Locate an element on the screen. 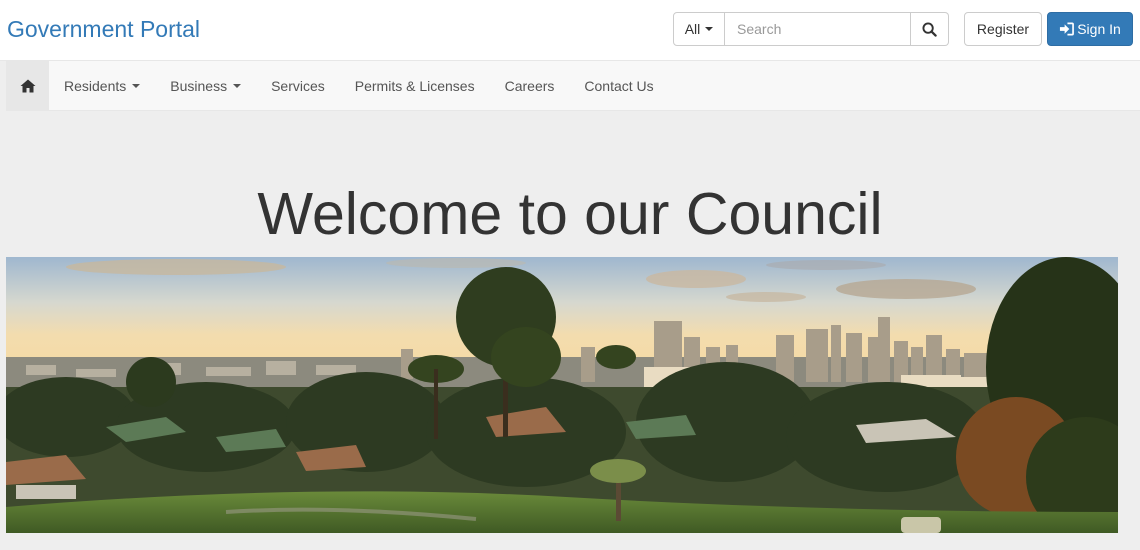 Image resolution: width=1140 pixels, height=550 pixels. nav-item-business: Business is located at coordinates (205, 85).